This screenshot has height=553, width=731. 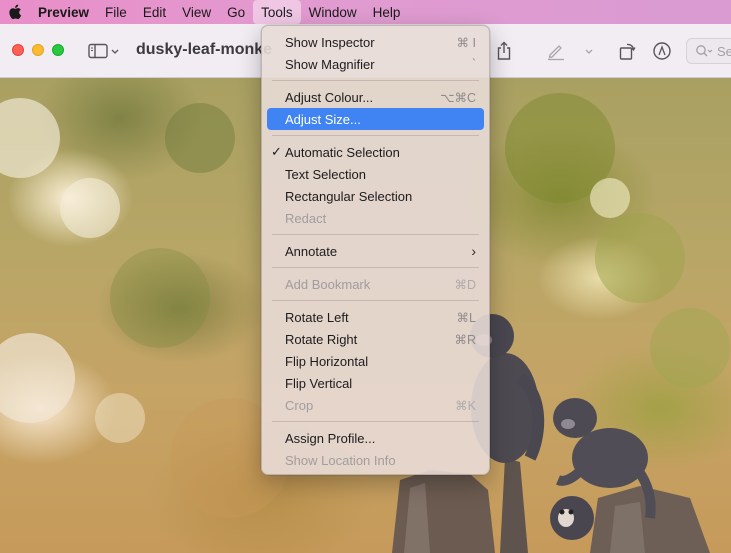 What do you see at coordinates (375, 174) in the screenshot?
I see `menu-item-text-selection: Text Selection` at bounding box center [375, 174].